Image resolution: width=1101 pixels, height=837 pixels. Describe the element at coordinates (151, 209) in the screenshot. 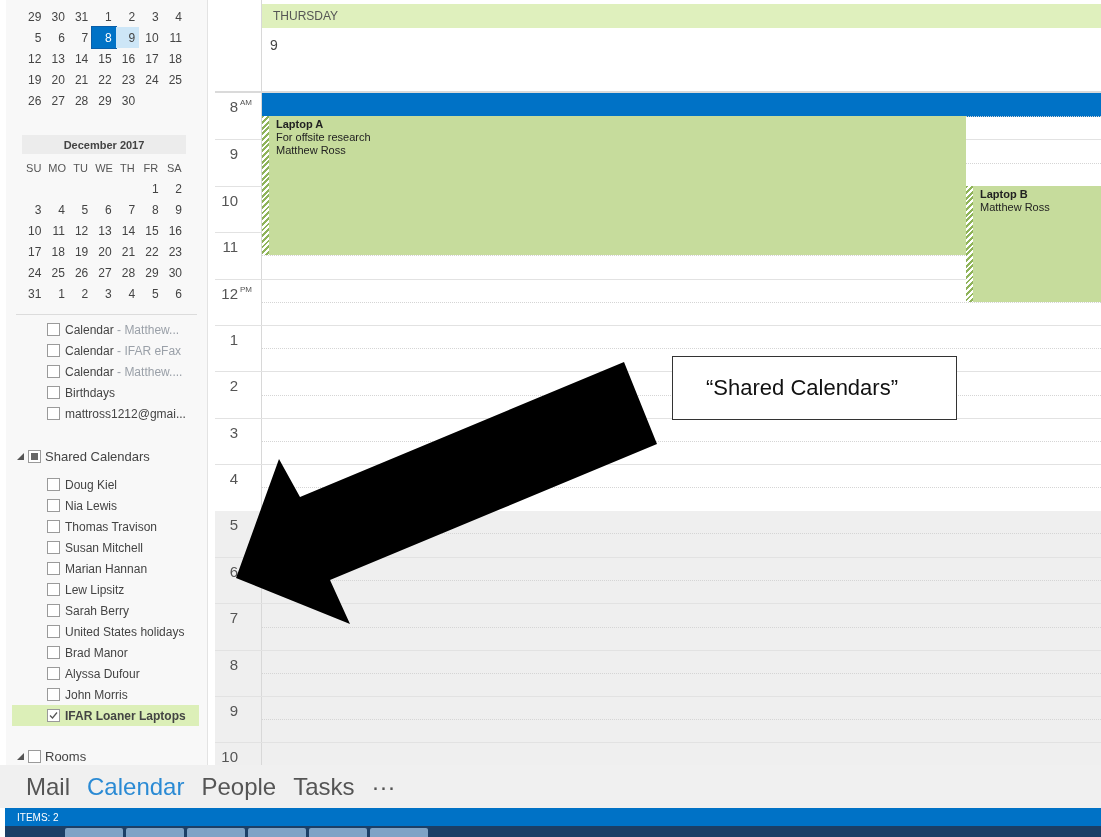

I see `calendar-day: 8` at that location.